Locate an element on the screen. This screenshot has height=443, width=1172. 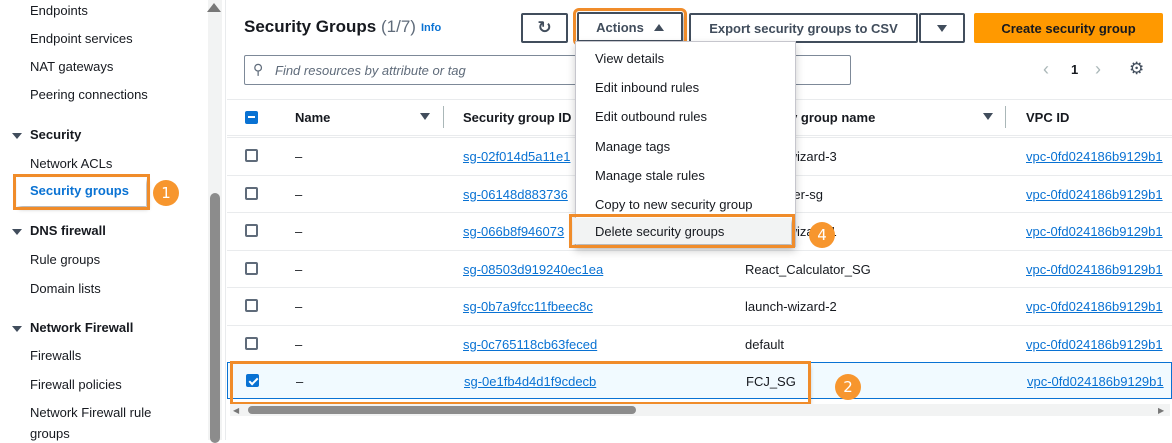
col-security-group-id: Security group ID is located at coordinates (517, 117).